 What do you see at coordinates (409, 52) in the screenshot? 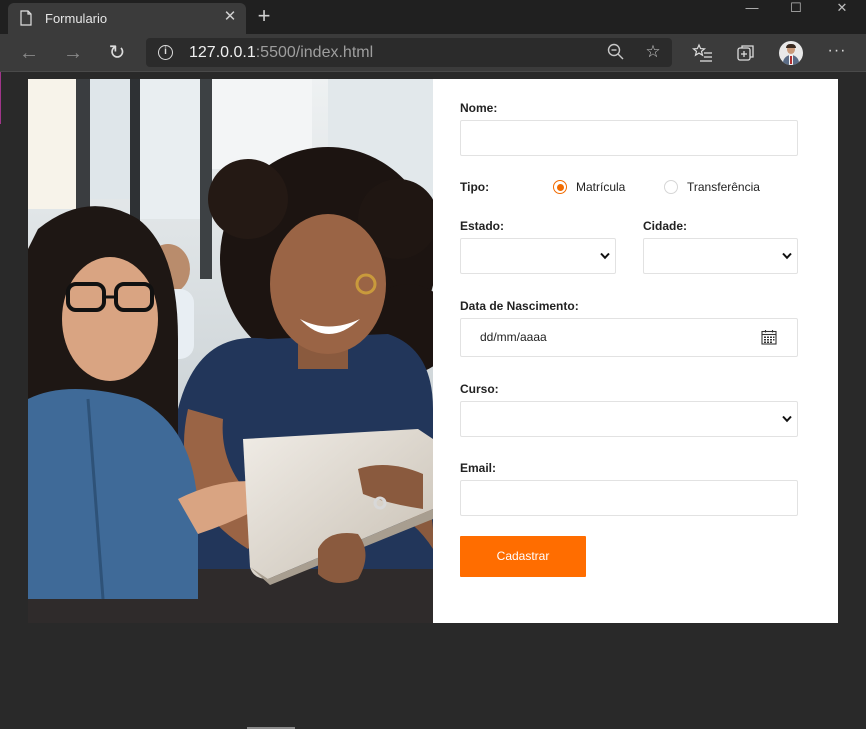
I see `address-bar: i 127.0.0.1:5500/index.html ☆` at bounding box center [409, 52].